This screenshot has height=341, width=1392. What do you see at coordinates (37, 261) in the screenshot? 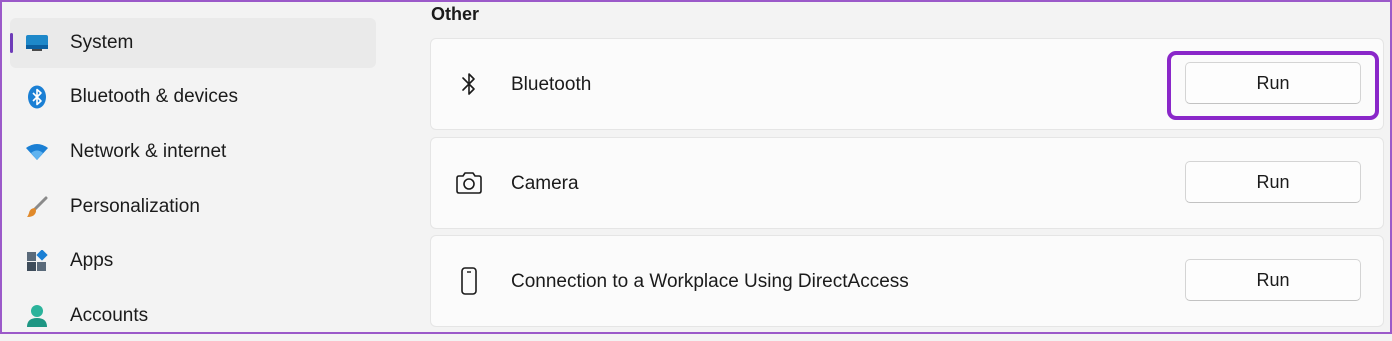
I see `apps-icon` at bounding box center [37, 261].